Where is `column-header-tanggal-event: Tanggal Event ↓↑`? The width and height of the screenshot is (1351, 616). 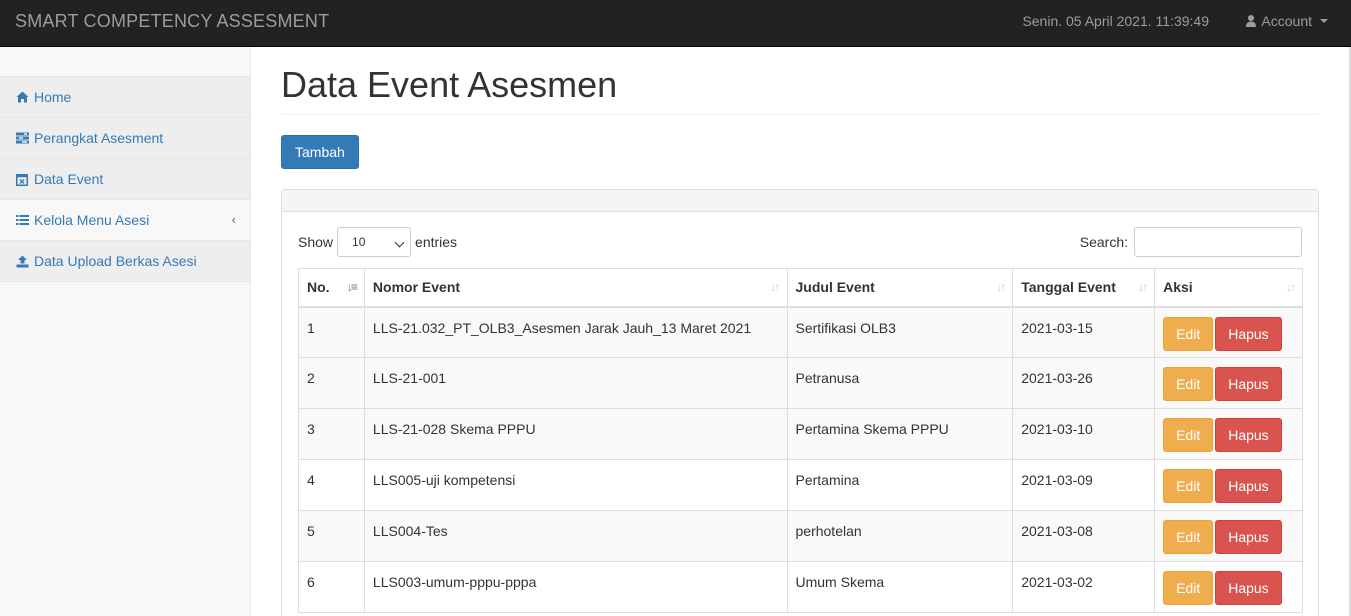
column-header-tanggal-event: Tanggal Event ↓↑ is located at coordinates (1084, 288).